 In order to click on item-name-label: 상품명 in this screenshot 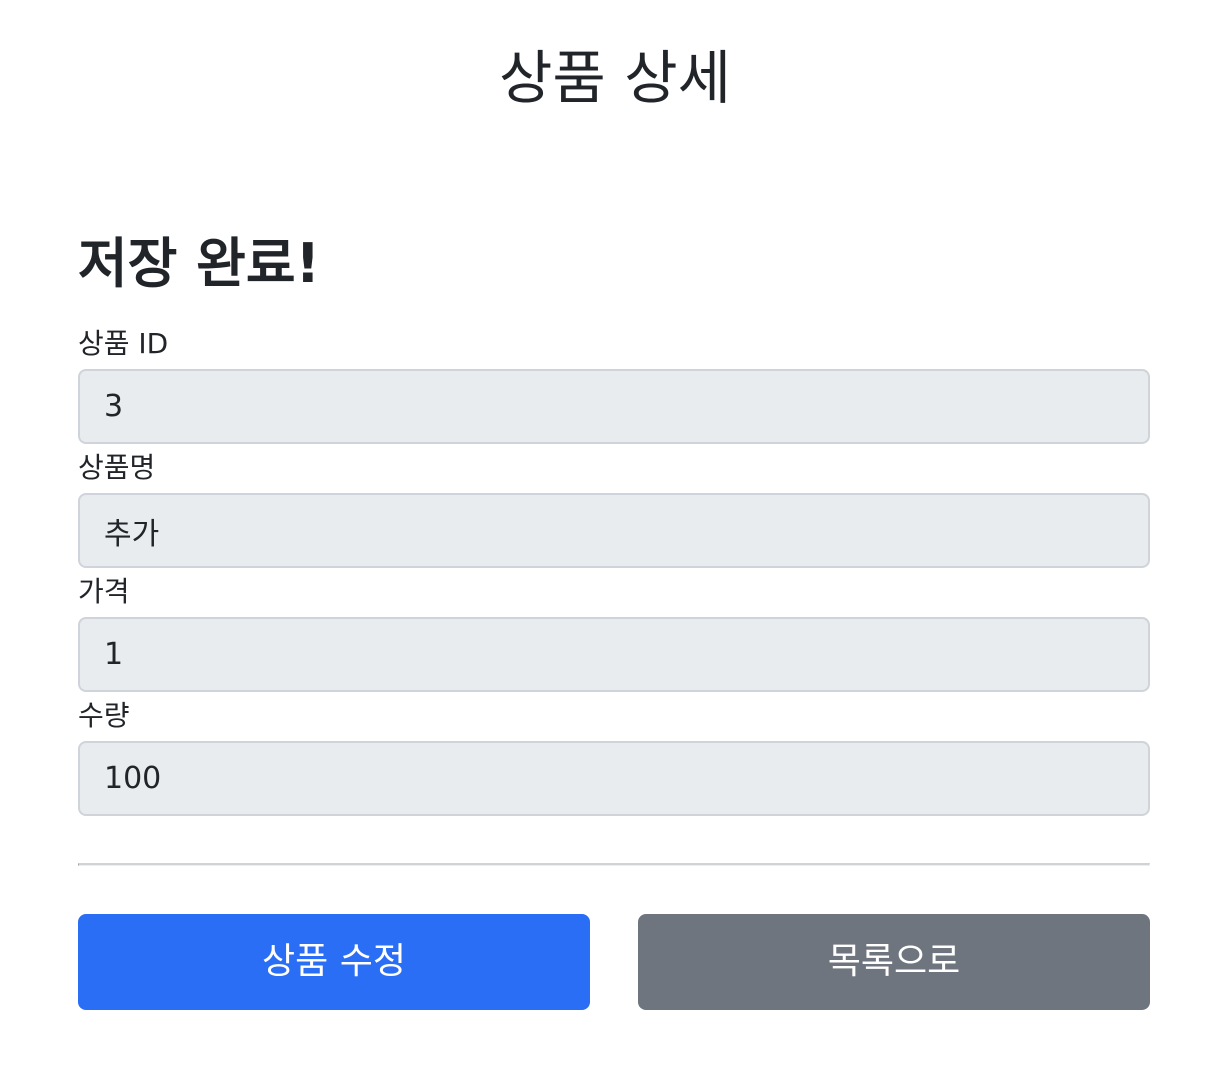, I will do `click(117, 467)`.